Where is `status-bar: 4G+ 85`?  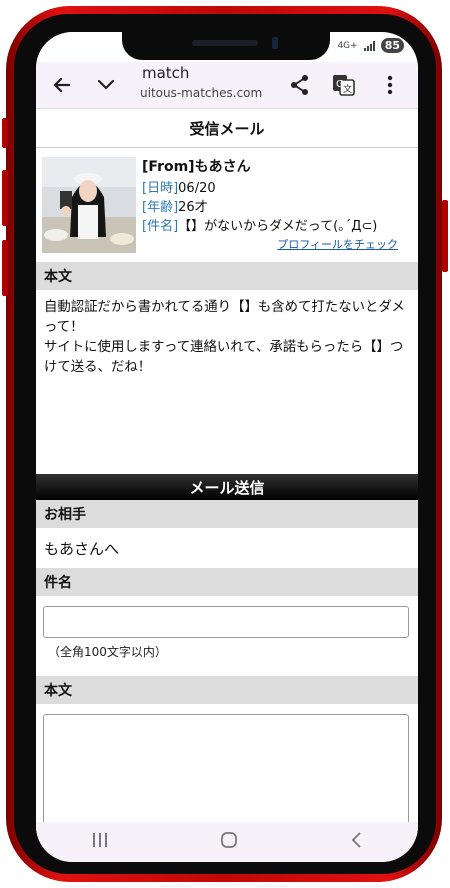
status-bar: 4G+ 85 is located at coordinates (370, 45).